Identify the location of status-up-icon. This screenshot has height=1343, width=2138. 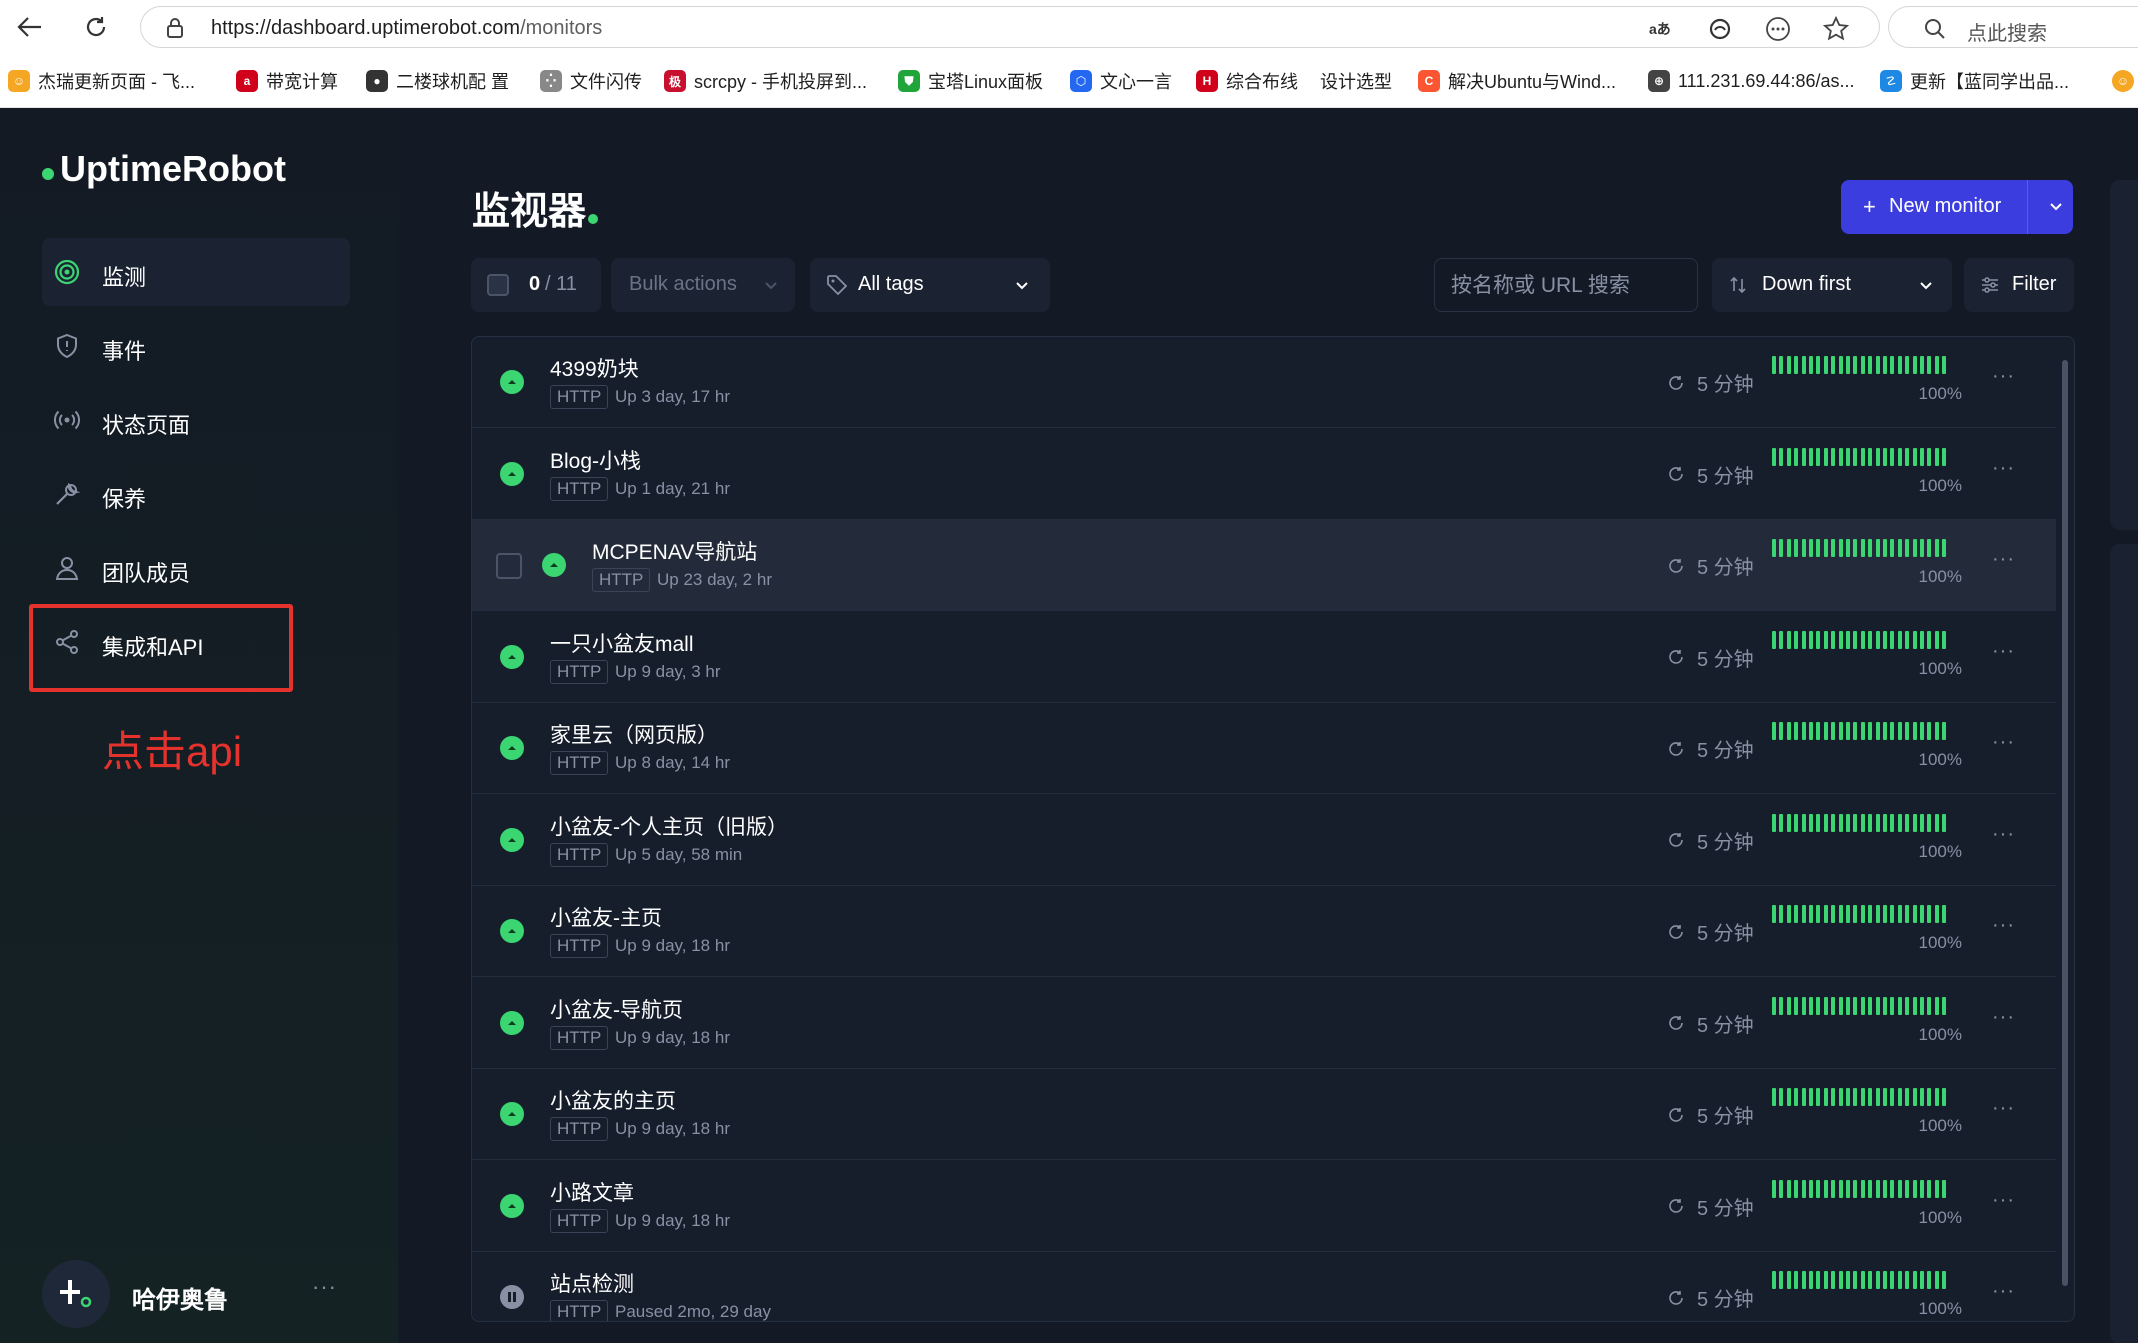
(512, 1022).